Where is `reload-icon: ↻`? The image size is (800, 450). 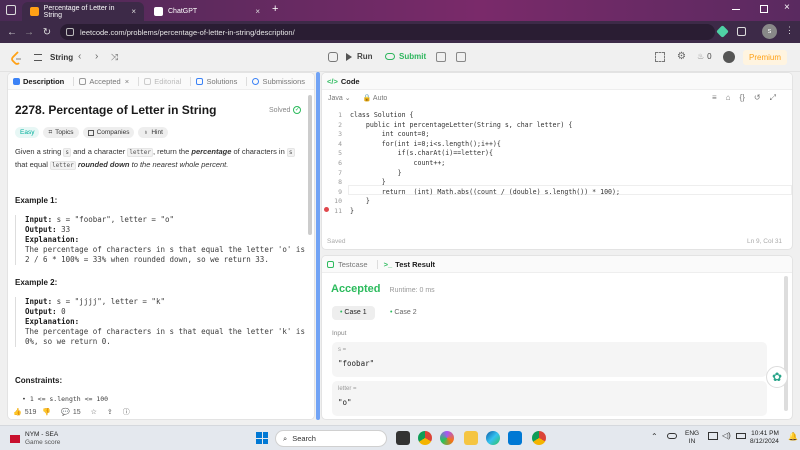 reload-icon: ↻ is located at coordinates (47, 32).